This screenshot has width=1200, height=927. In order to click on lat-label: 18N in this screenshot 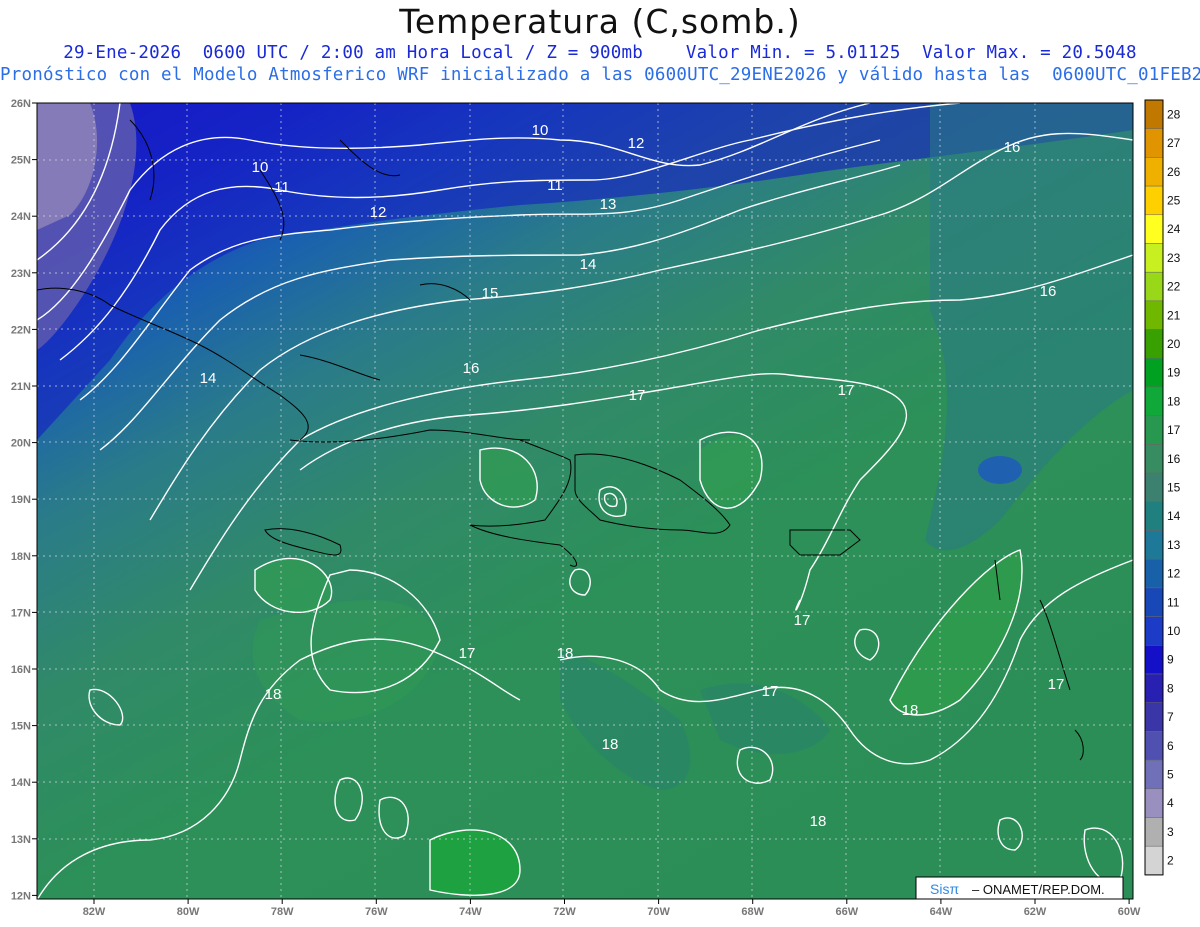, I will do `click(21, 557)`.